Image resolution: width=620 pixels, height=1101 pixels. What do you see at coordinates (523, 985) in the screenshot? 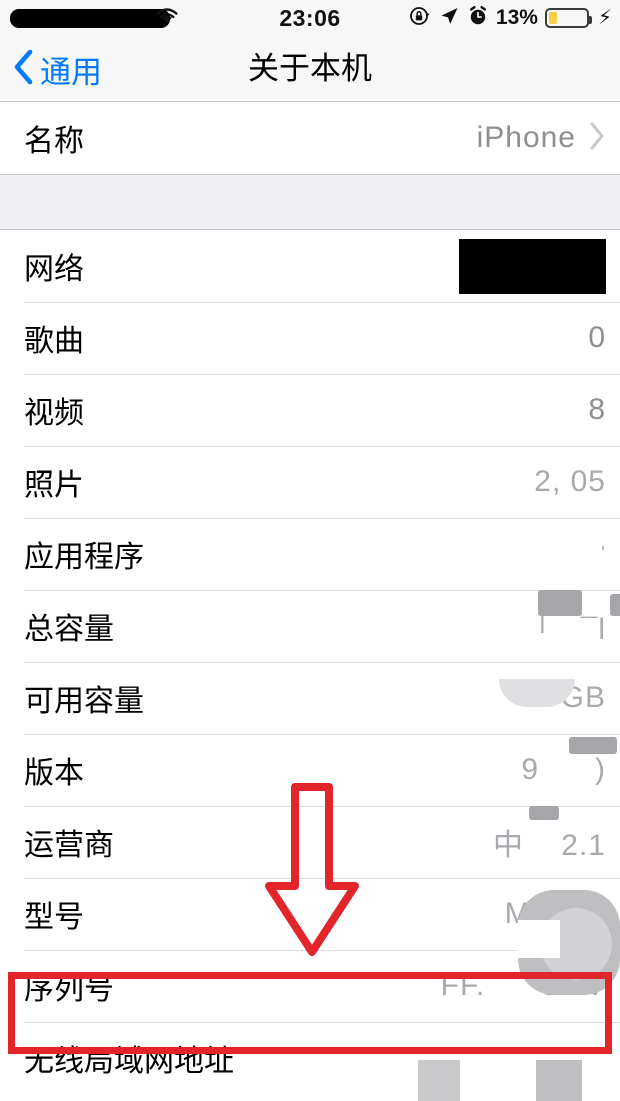
I see `row-value: FF. 5MV` at bounding box center [523, 985].